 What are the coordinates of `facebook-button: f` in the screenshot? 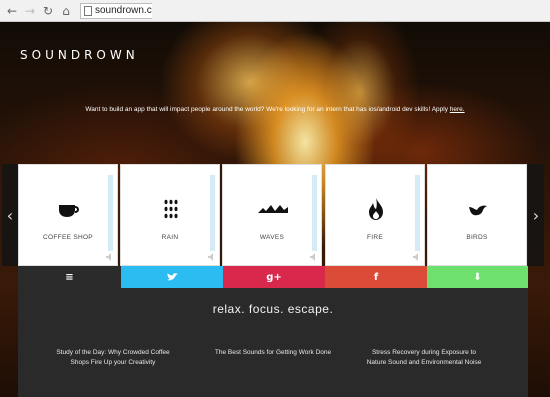 It's located at (376, 277).